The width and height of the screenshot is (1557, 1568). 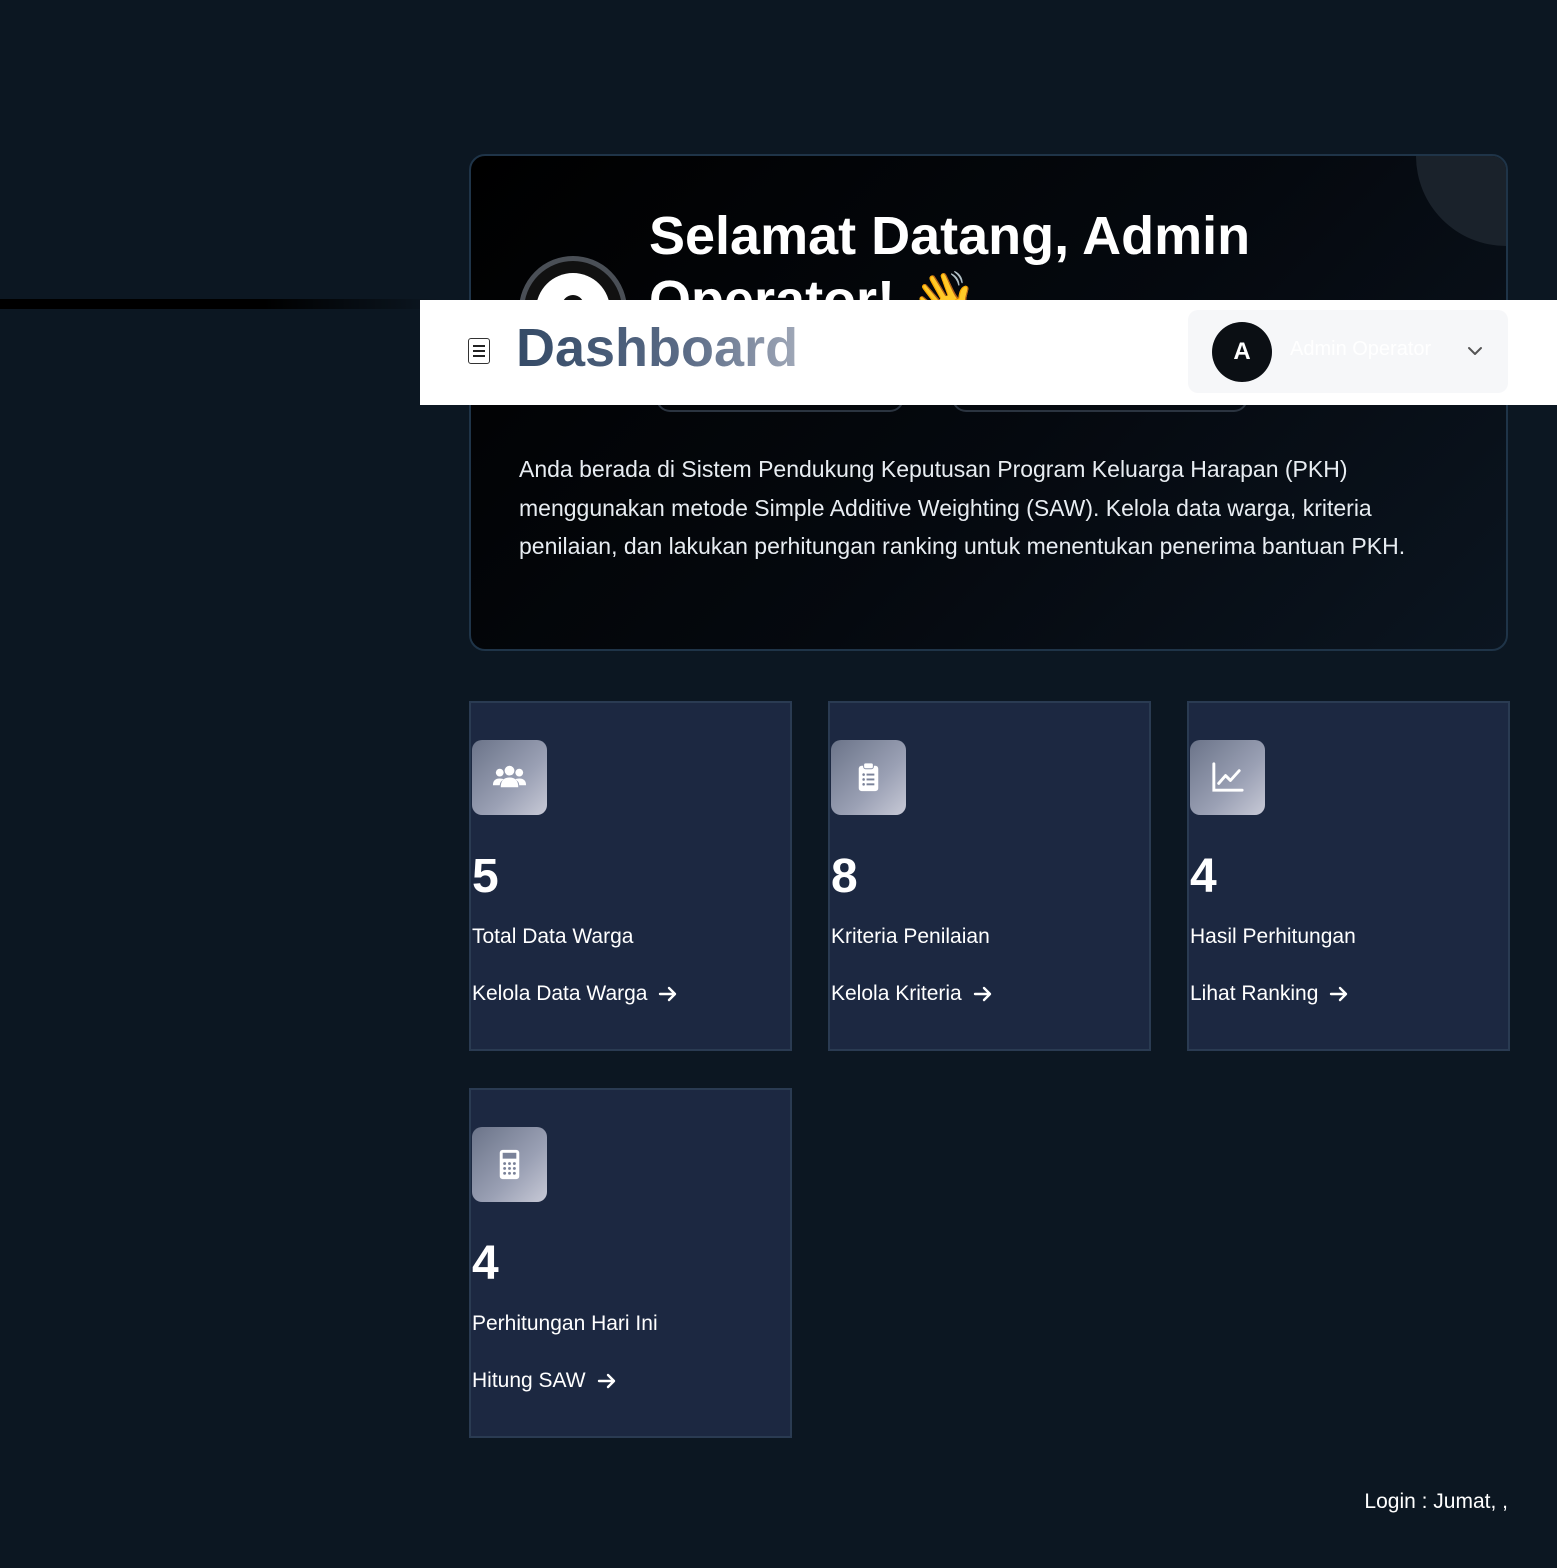 What do you see at coordinates (1228, 777) in the screenshot?
I see `chart-line-icon` at bounding box center [1228, 777].